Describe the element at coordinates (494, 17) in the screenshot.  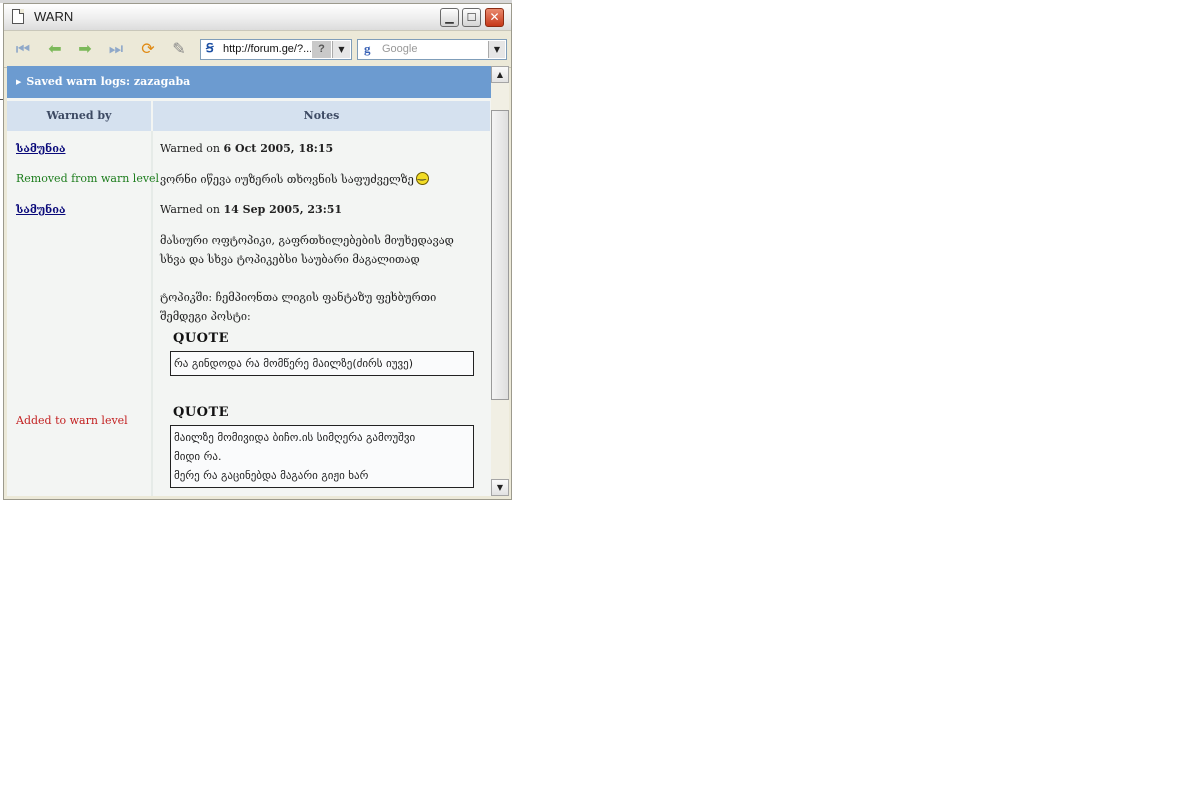
I see `close-button: ✕` at that location.